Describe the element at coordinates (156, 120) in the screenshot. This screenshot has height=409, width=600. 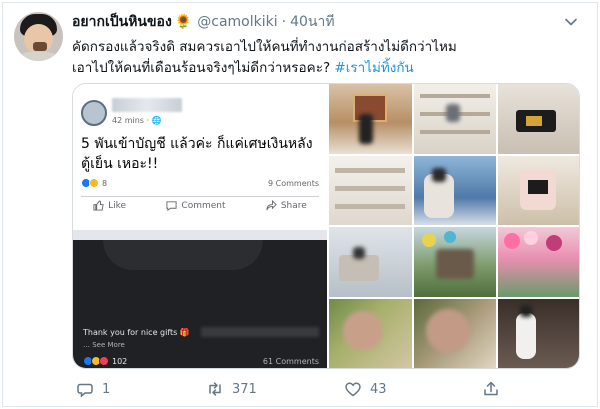
I see `globe-icon: 🌐` at that location.